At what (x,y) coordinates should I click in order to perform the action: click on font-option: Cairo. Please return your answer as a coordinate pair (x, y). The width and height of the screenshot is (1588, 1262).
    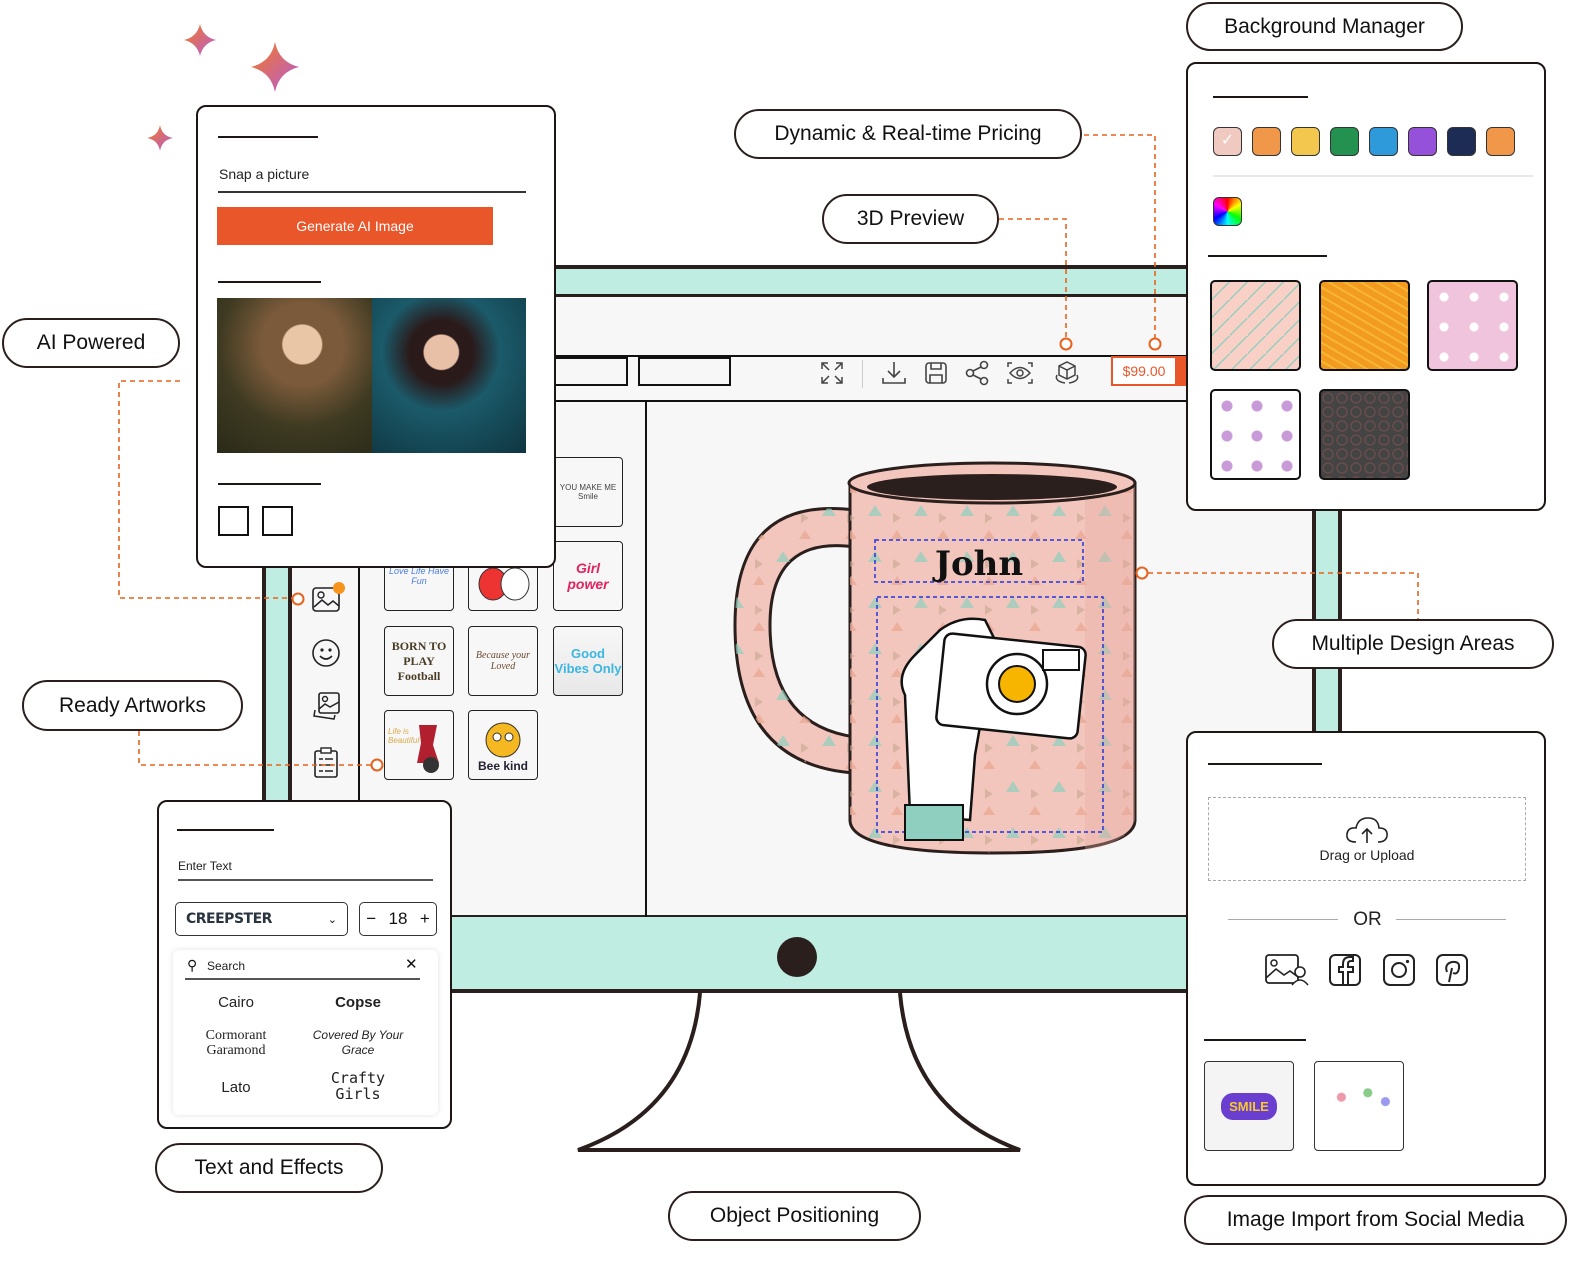
    Looking at the image, I should click on (236, 1002).